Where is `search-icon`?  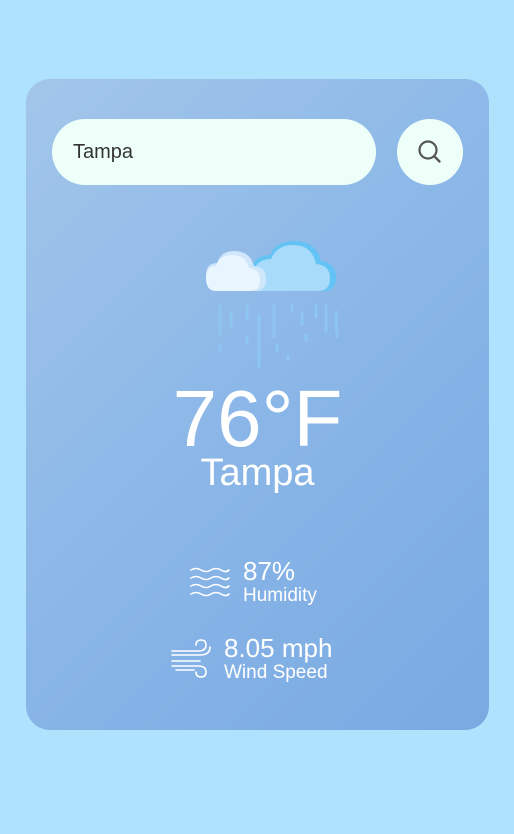 search-icon is located at coordinates (429, 151).